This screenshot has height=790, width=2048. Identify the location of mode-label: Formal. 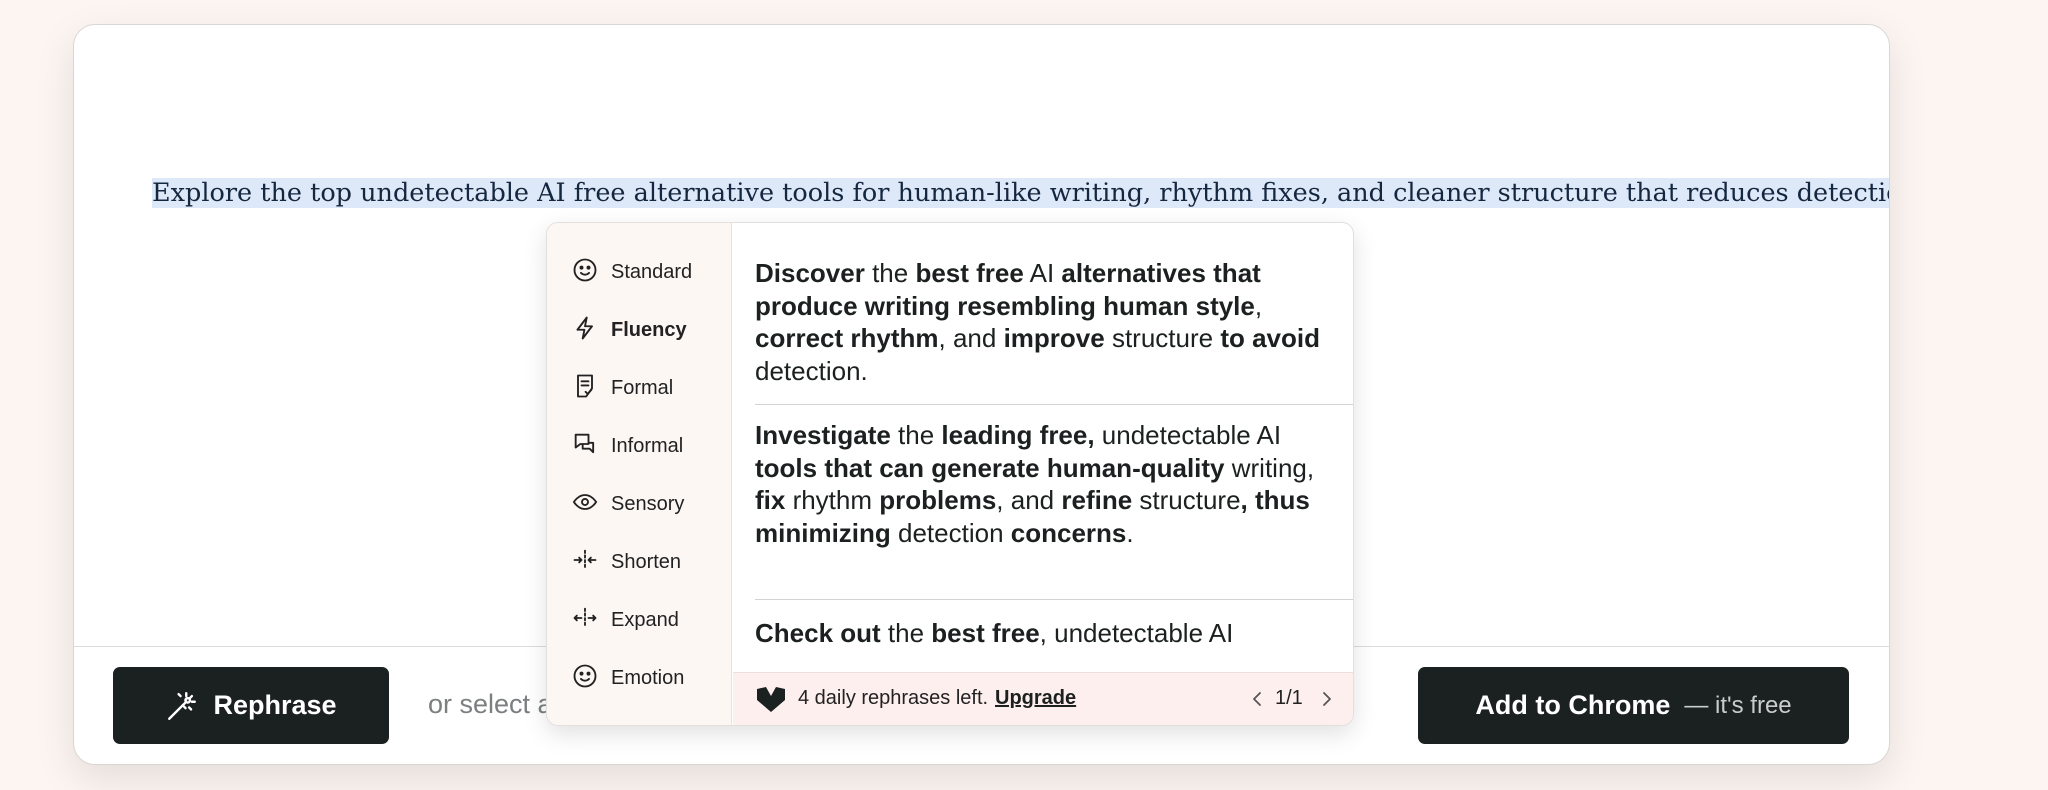
(642, 387).